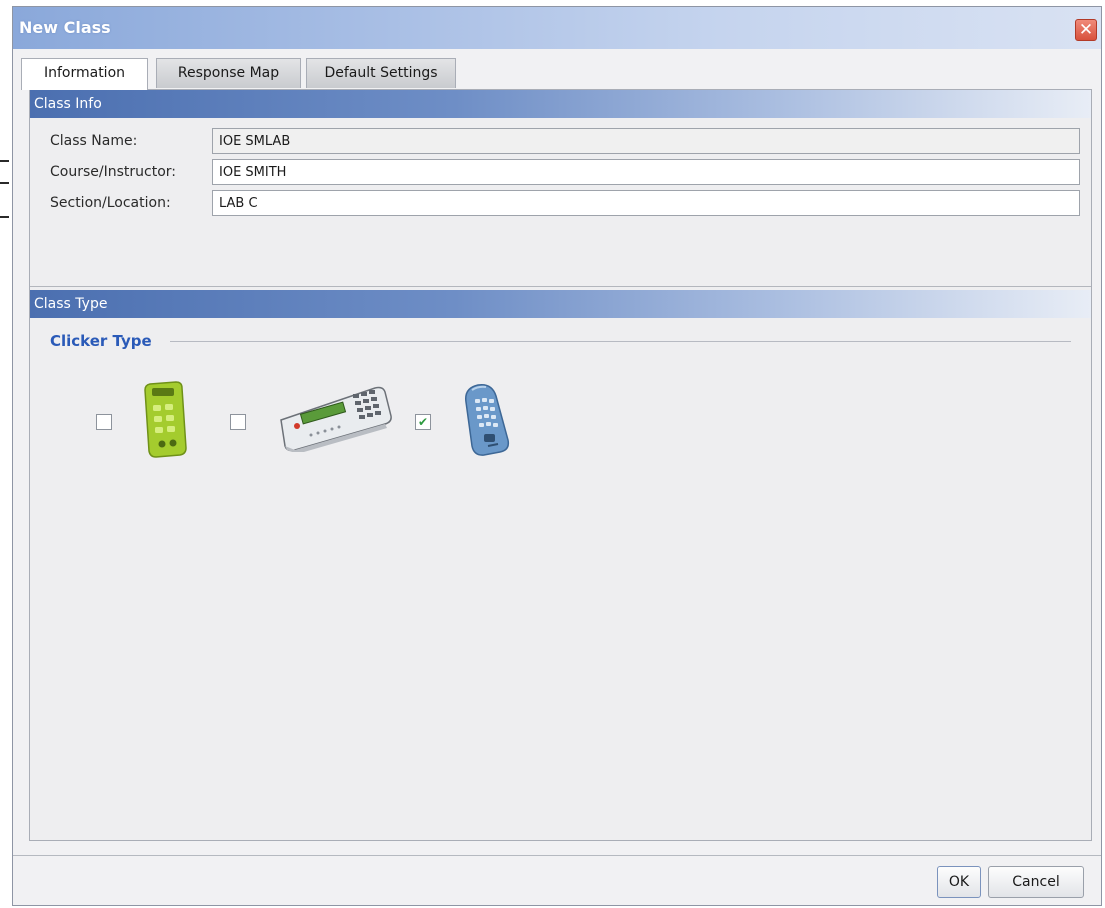 The image size is (1105, 908). Describe the element at coordinates (646, 141) in the screenshot. I see `class-name-field` at that location.